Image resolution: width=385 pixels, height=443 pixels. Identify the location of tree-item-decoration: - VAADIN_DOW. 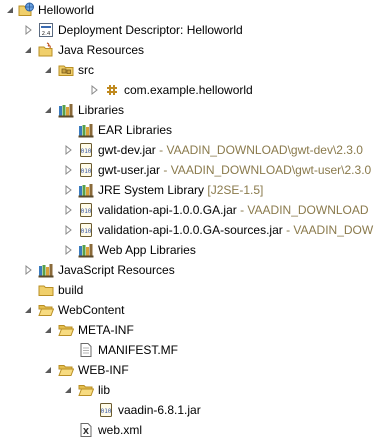
(328, 230).